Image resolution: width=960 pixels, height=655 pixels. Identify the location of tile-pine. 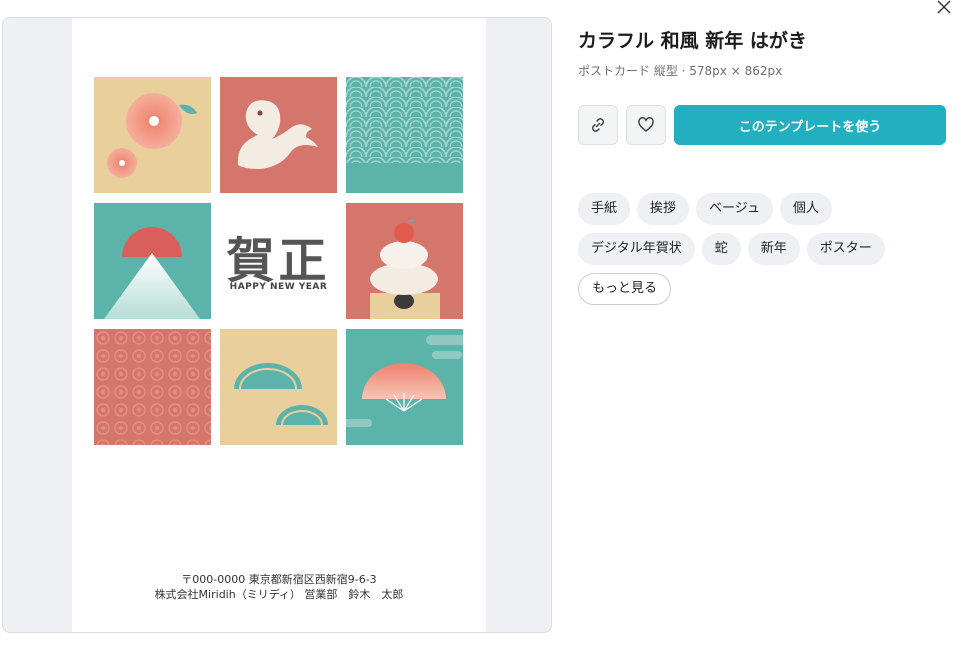
(278, 387).